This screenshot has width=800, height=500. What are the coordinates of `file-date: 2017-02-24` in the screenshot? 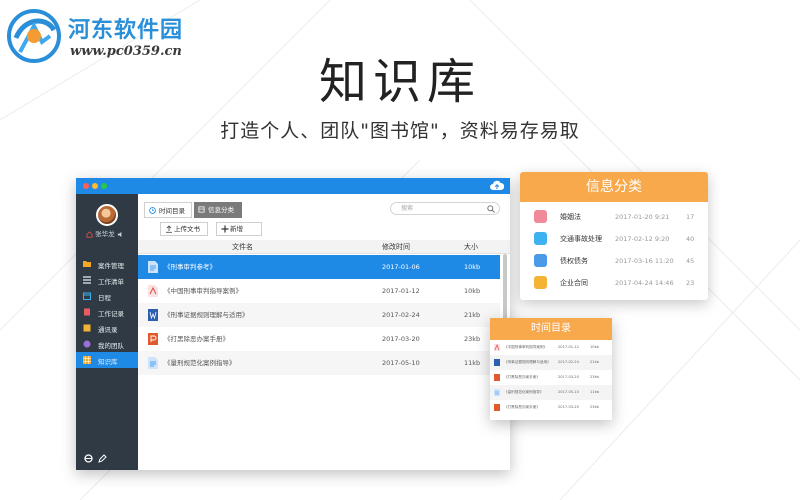 It's located at (401, 315).